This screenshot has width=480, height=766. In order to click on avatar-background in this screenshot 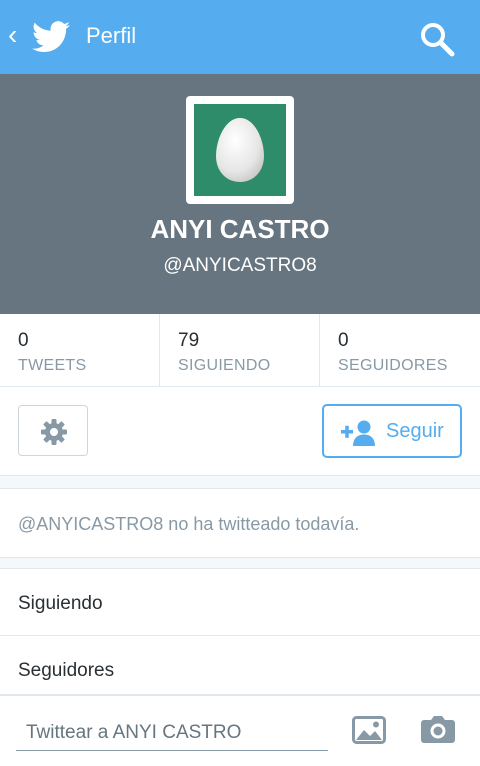, I will do `click(240, 150)`.